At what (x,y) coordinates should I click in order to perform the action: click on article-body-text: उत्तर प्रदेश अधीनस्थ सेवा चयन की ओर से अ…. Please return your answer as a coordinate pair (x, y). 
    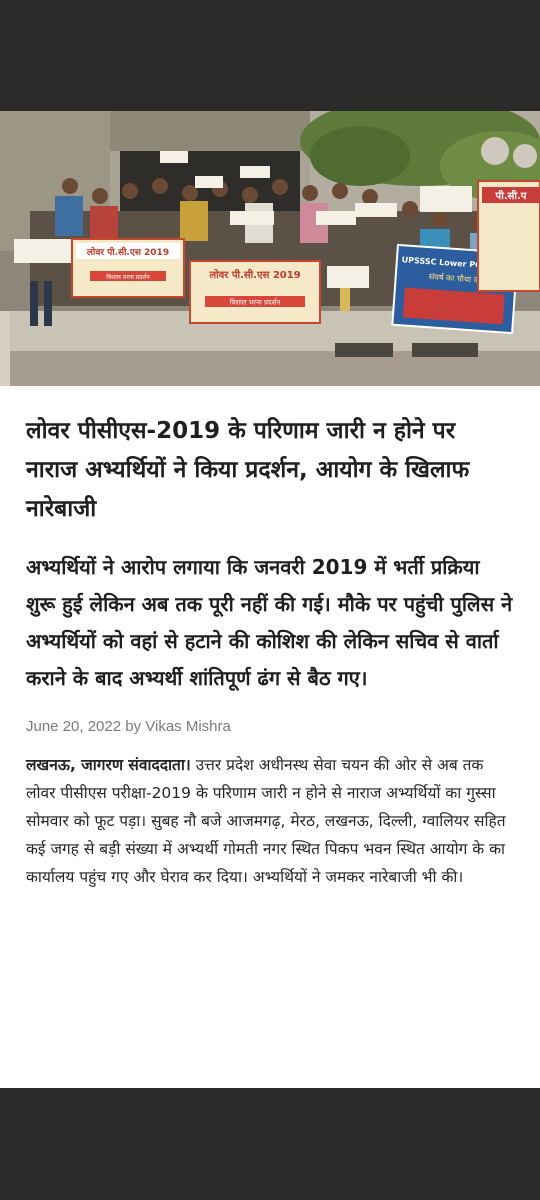
    Looking at the image, I should click on (266, 821).